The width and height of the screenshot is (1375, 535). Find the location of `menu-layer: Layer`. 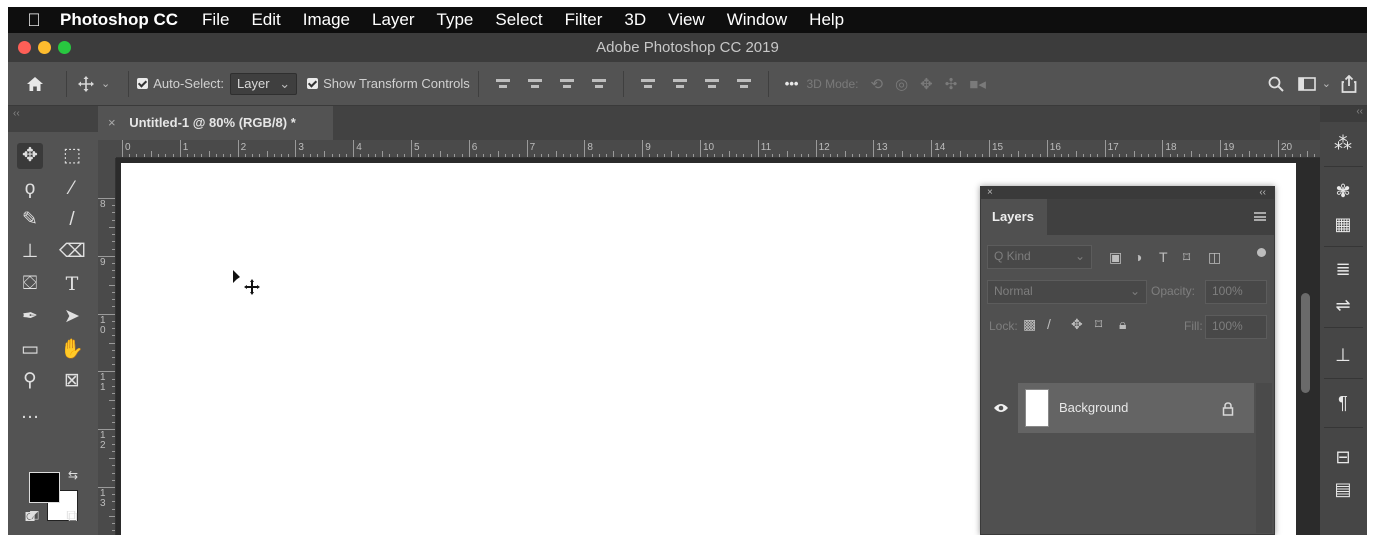

menu-layer: Layer is located at coordinates (393, 20).